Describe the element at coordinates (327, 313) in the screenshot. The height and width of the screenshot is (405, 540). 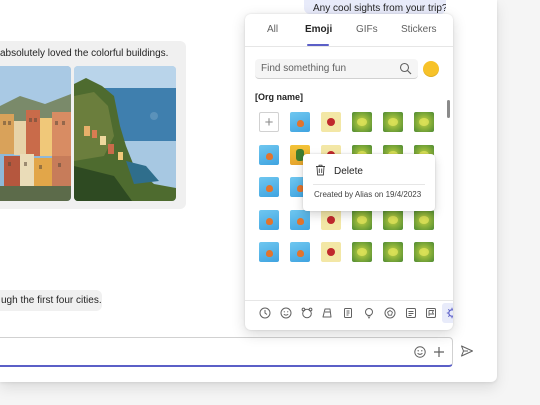
I see `food-icon` at that location.